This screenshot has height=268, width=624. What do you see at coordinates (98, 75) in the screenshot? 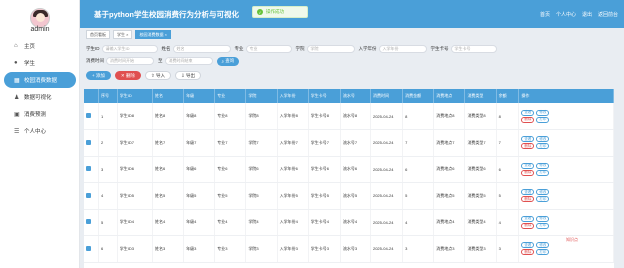
I see `add-button: + 添加` at bounding box center [98, 75].